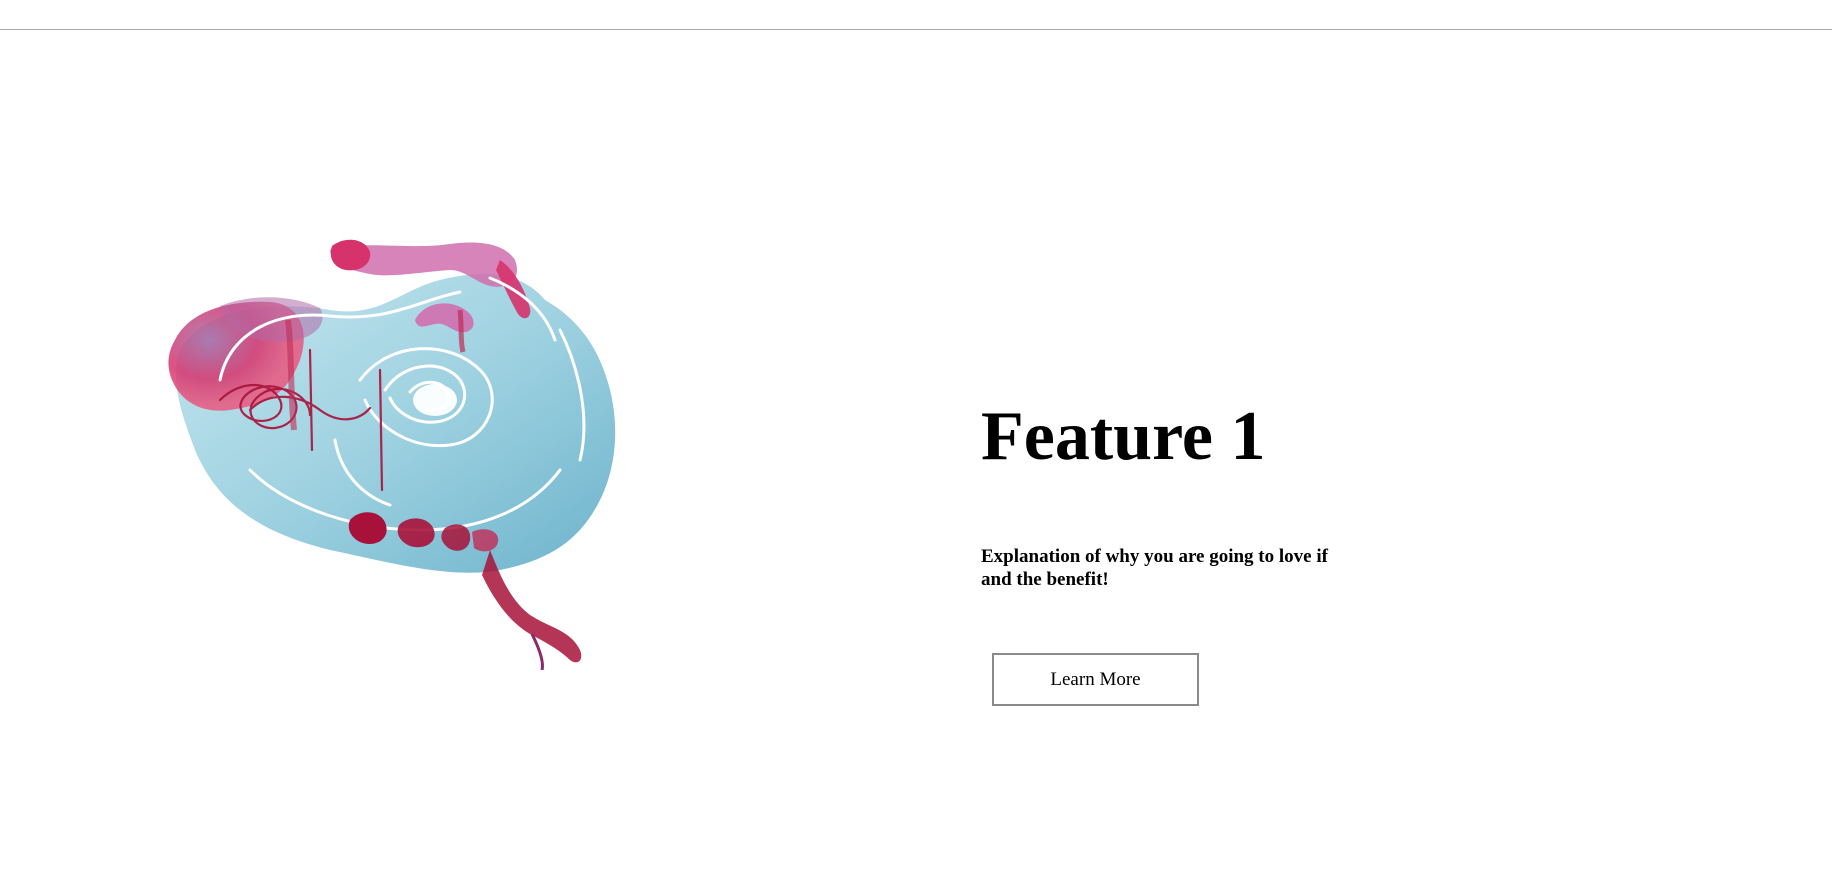 The height and width of the screenshot is (876, 1832). Describe the element at coordinates (1123, 436) in the screenshot. I see `feature-title: Feature 1` at that location.